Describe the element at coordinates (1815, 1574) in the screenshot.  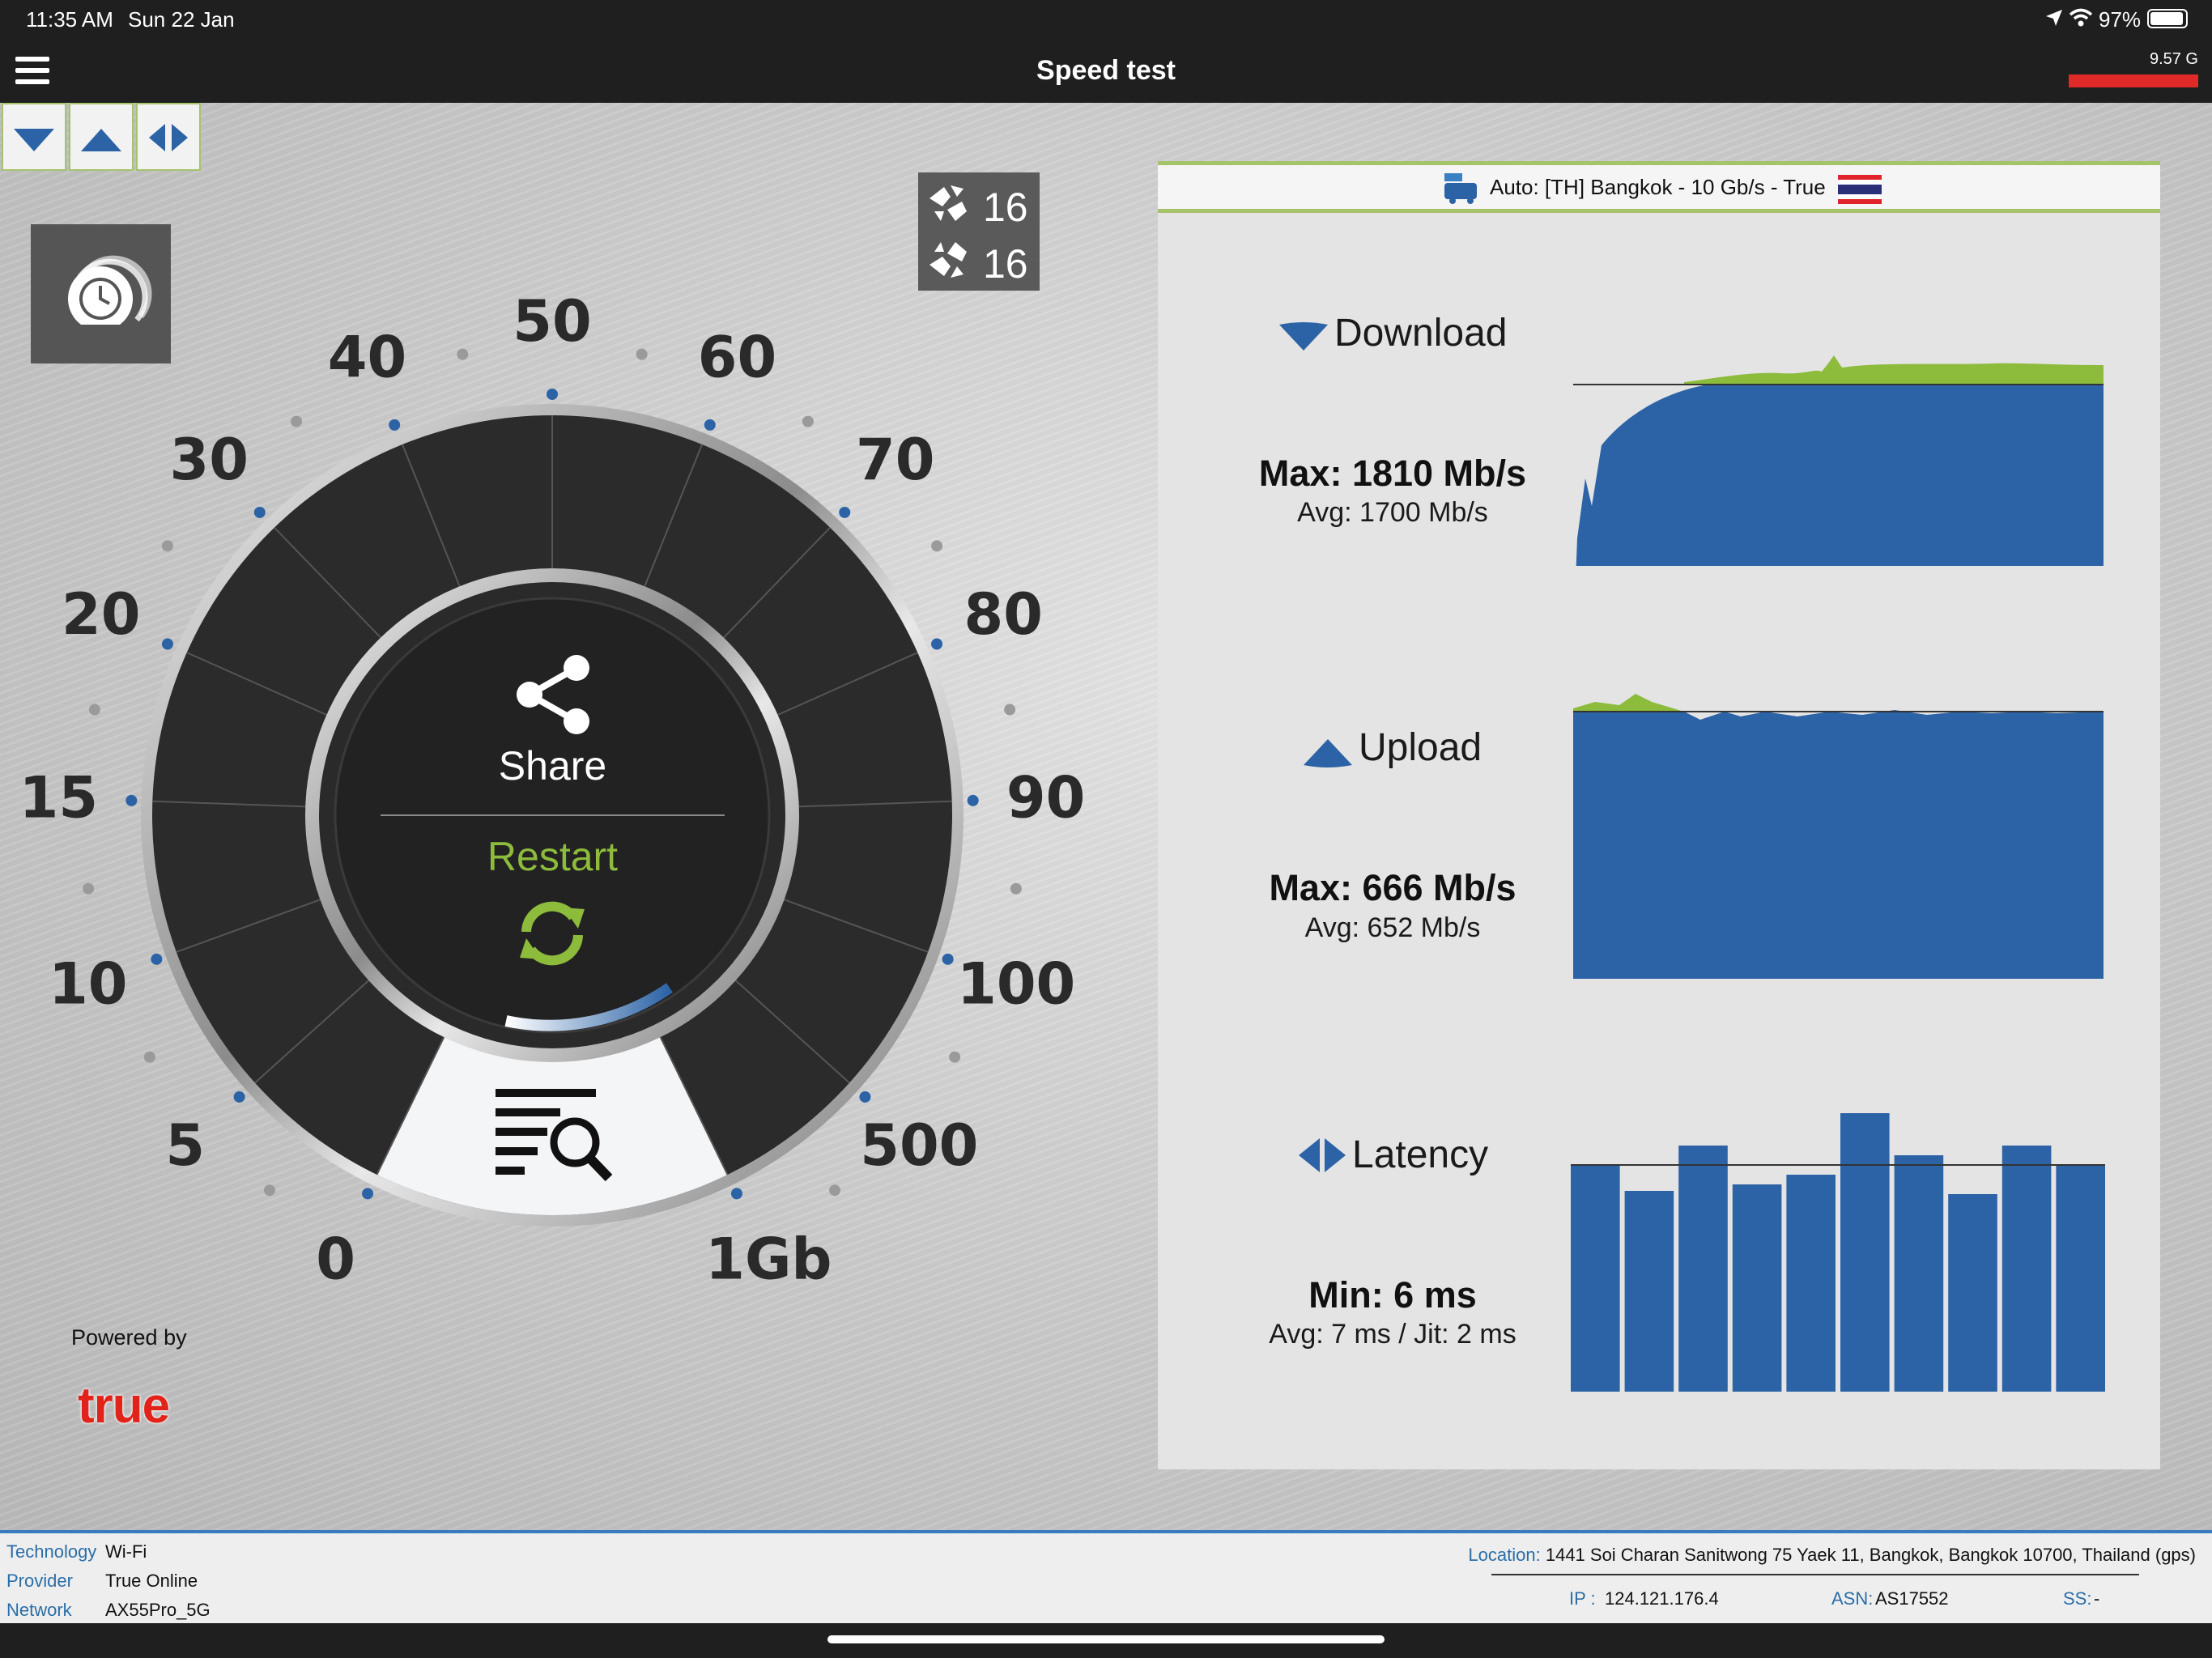
I see `info-divider` at that location.